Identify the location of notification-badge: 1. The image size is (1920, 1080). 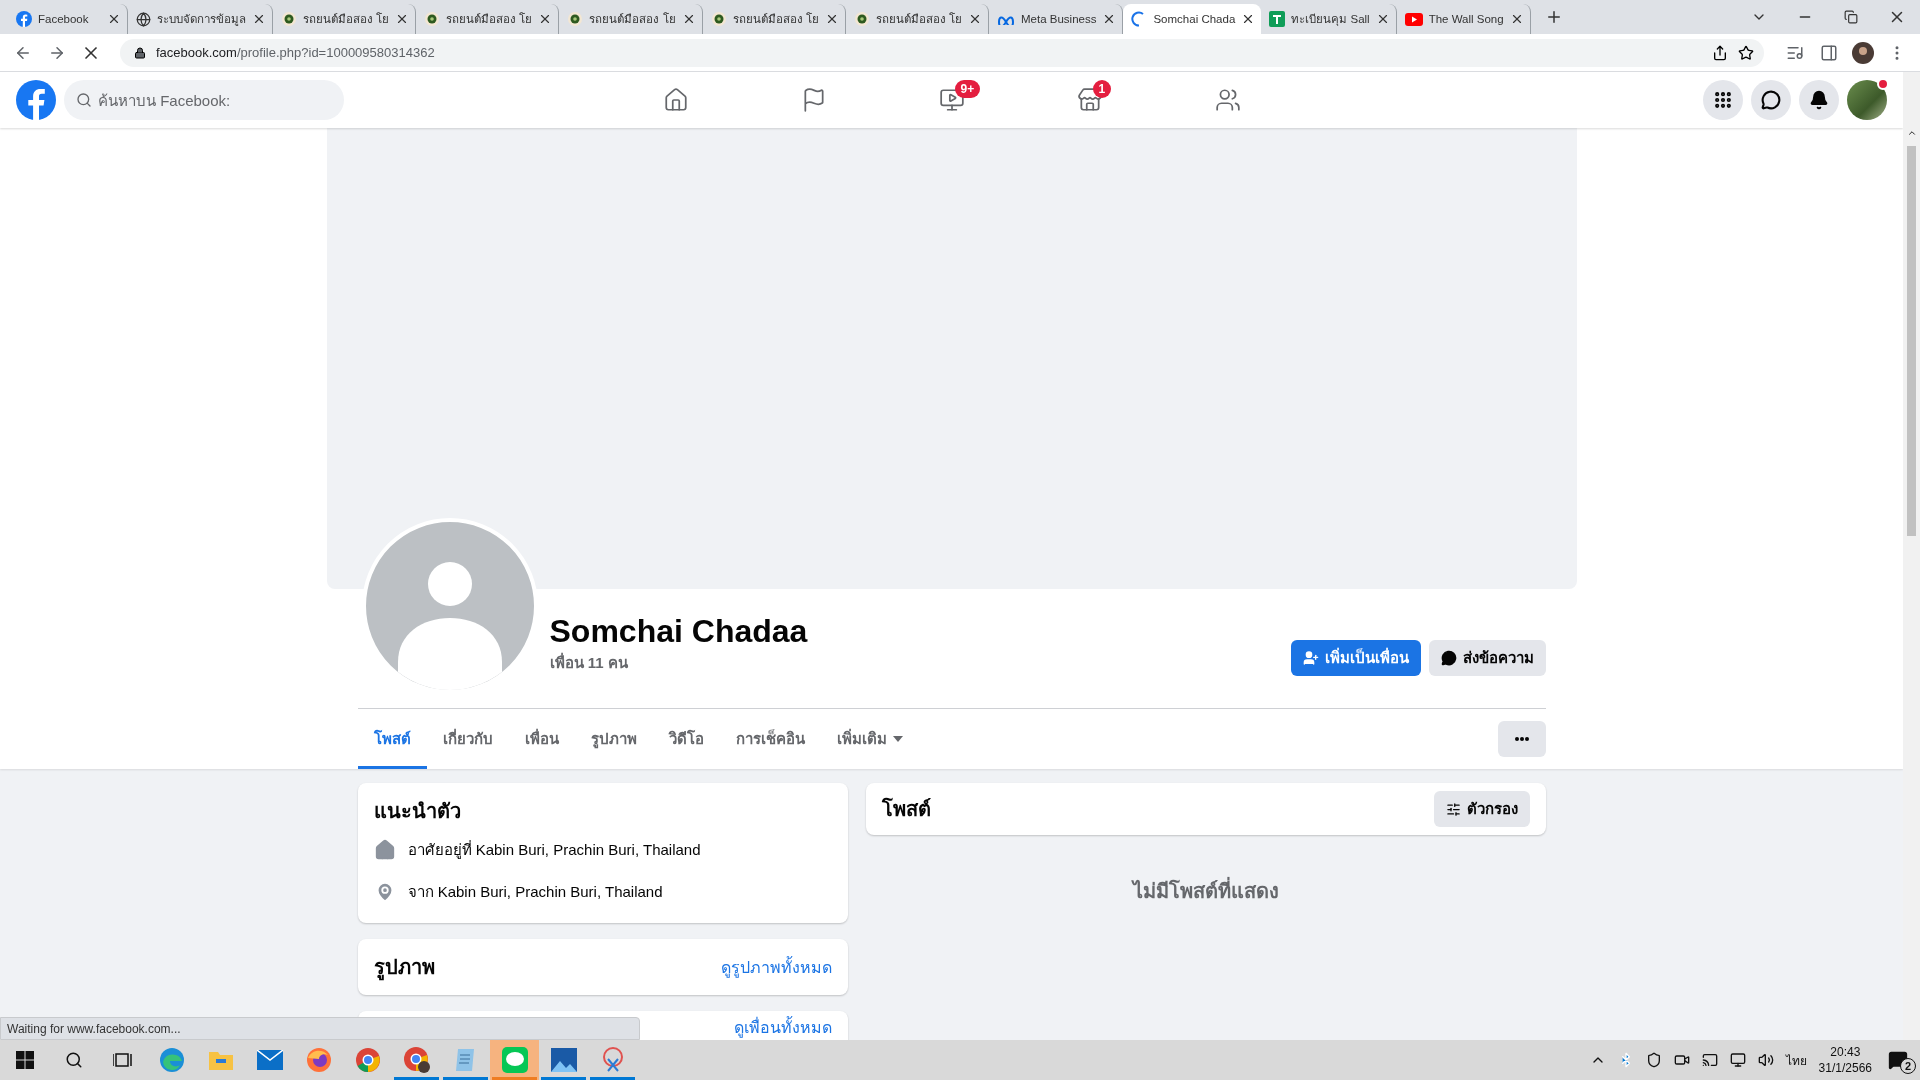
(1102, 89).